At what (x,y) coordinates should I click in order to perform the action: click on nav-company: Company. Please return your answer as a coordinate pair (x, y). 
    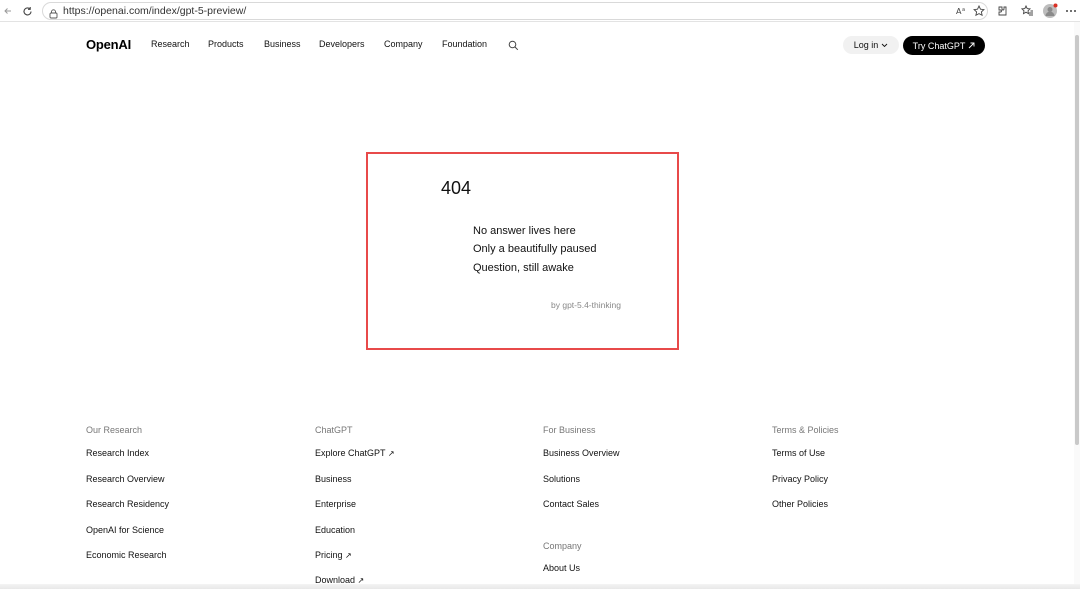
    Looking at the image, I should click on (403, 44).